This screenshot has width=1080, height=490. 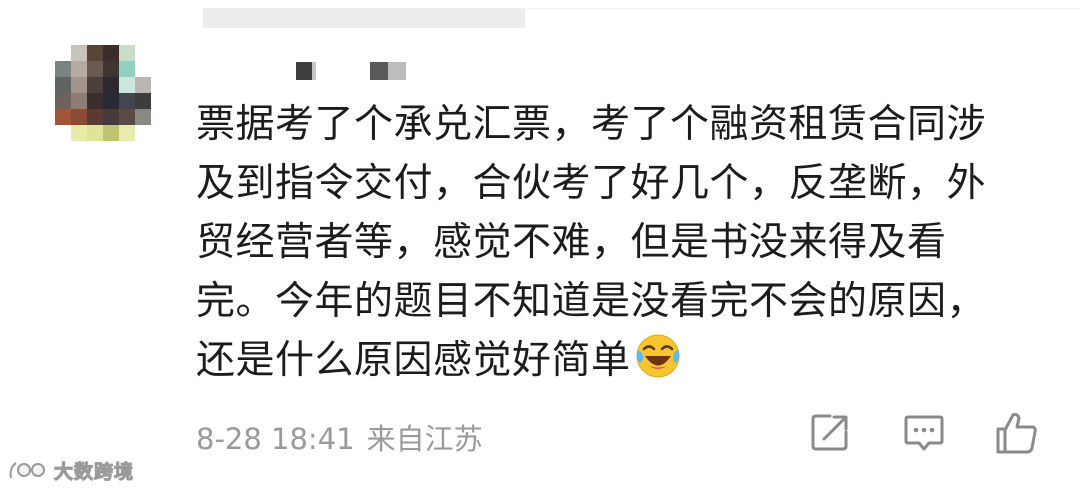 I want to click on previous-comment-edge, so click(x=364, y=18).